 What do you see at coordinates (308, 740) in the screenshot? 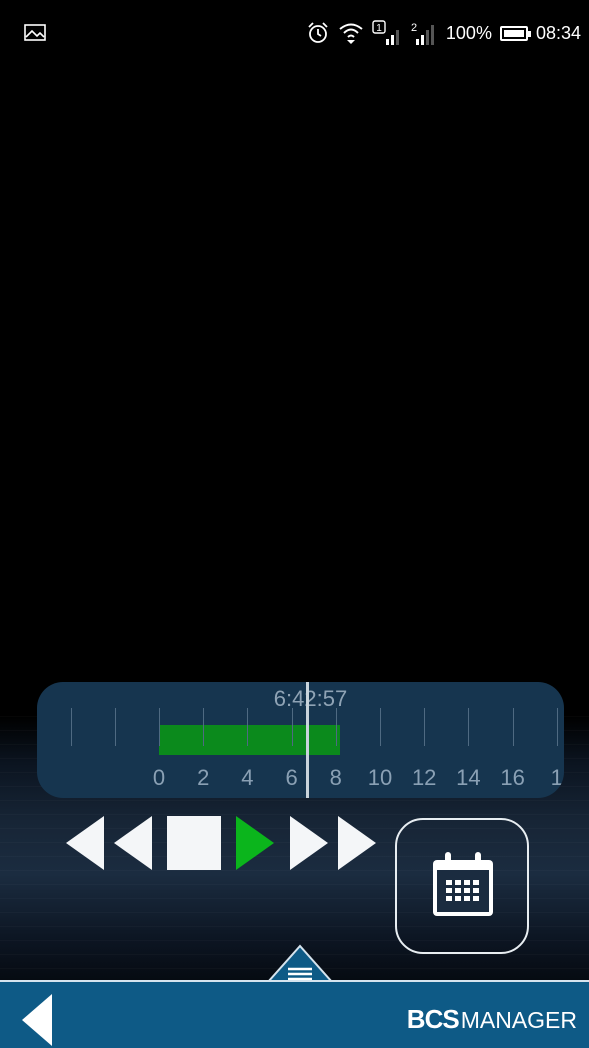
I see `playhead-cursor` at bounding box center [308, 740].